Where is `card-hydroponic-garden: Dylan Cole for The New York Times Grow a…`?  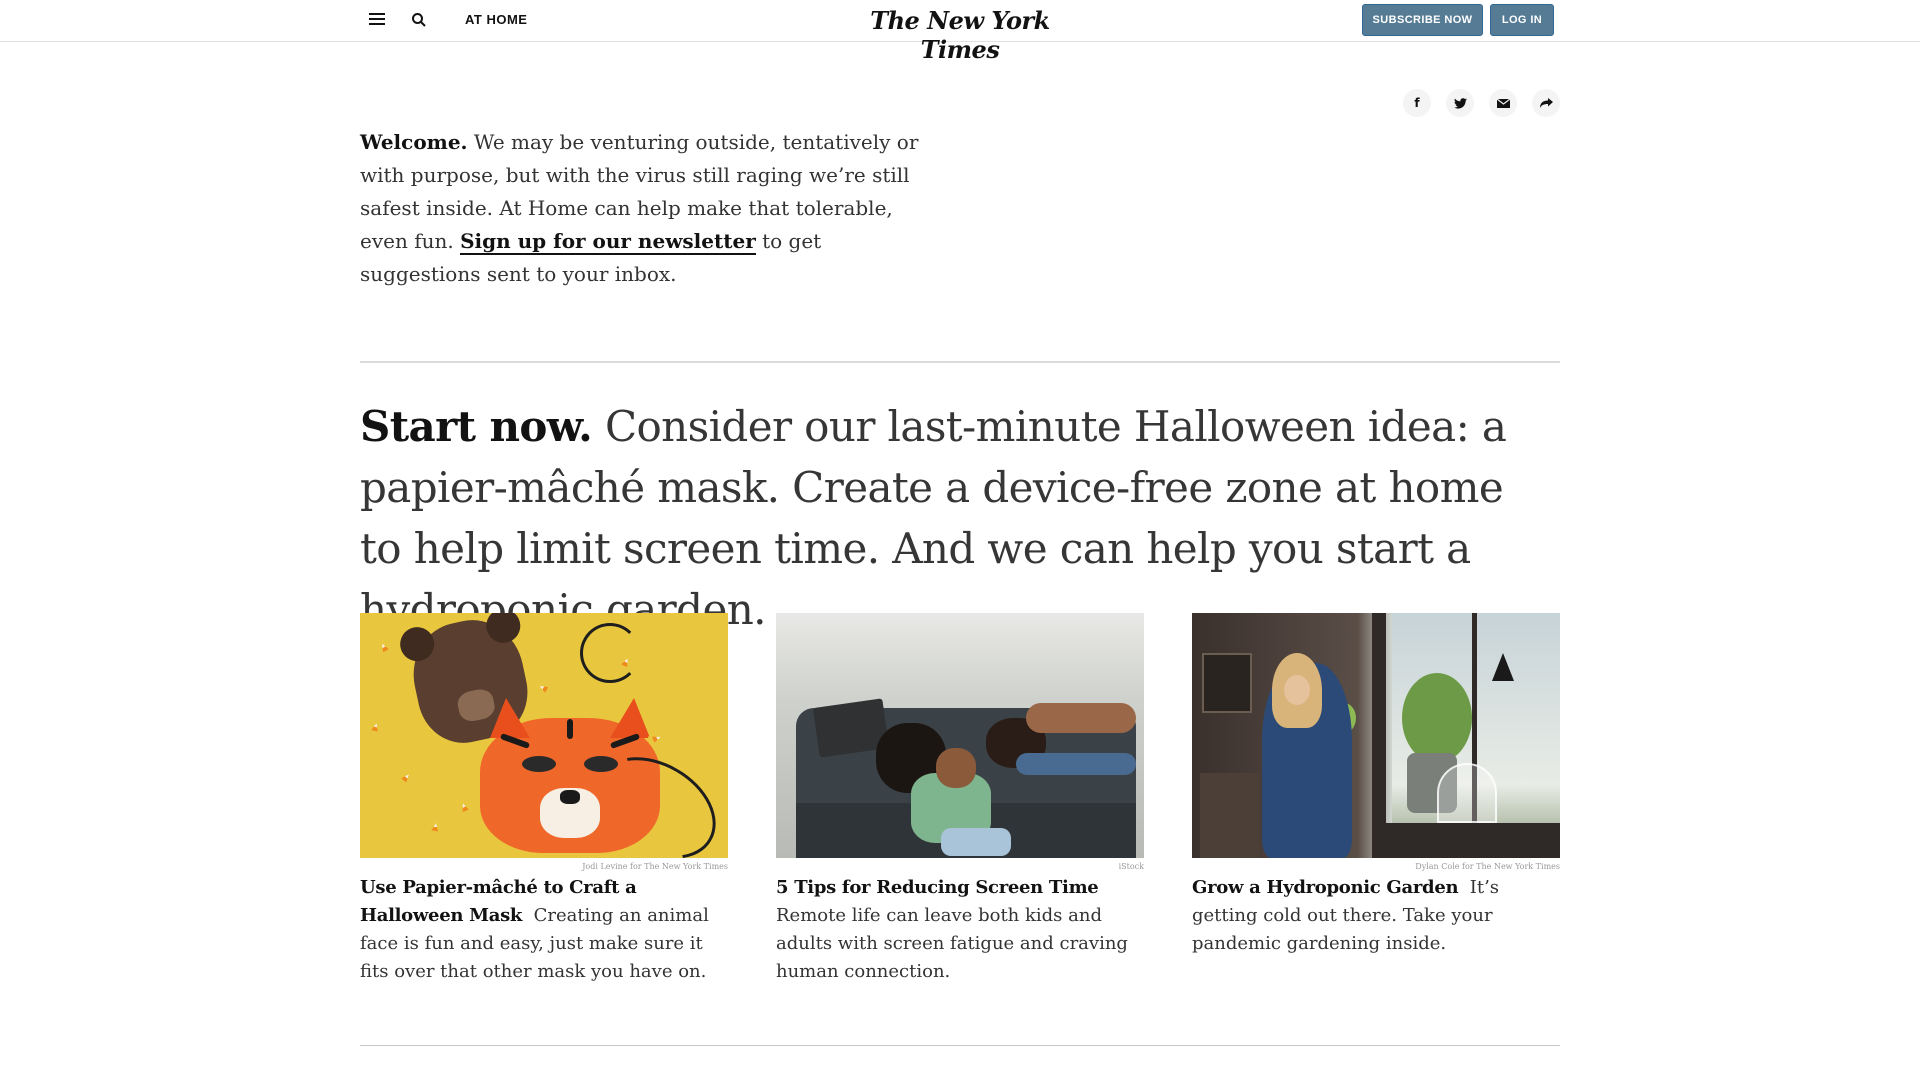
card-hydroponic-garden: Dylan Cole for The New York Times Grow a… is located at coordinates (1376, 785).